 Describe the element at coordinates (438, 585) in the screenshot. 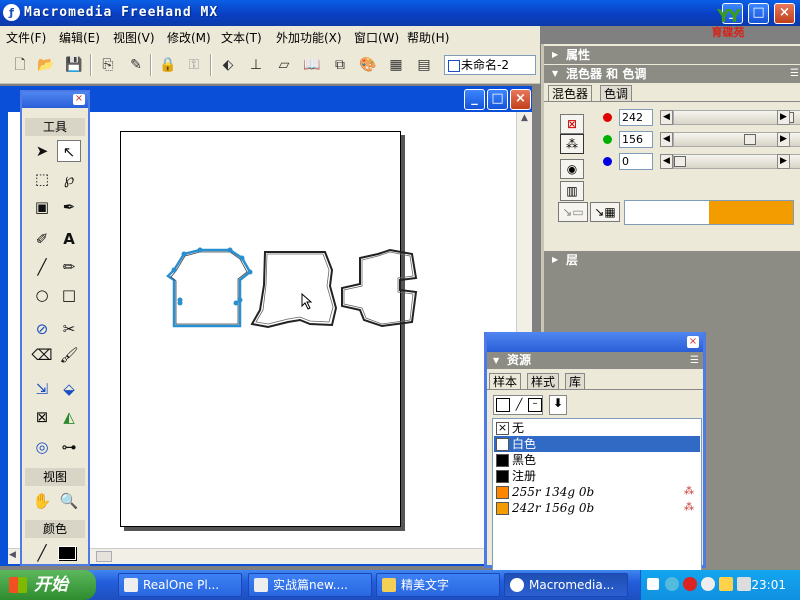

I see `task-folder: 精美文字` at that location.